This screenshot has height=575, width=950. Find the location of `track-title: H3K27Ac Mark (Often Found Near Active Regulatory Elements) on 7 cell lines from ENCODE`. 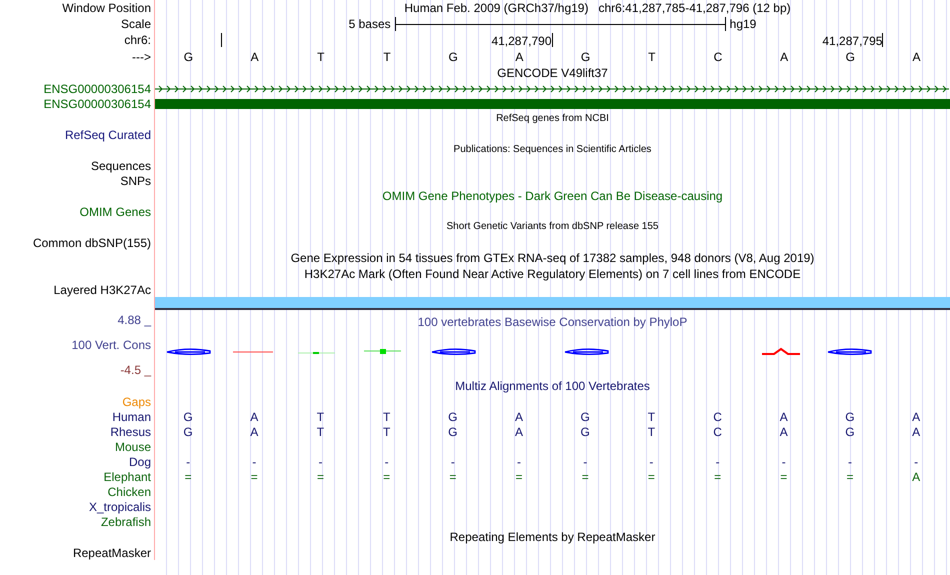

track-title: H3K27Ac Mark (Often Found Near Active Regulatory Elements) on 7 cell lines from ENCODE is located at coordinates (552, 274).